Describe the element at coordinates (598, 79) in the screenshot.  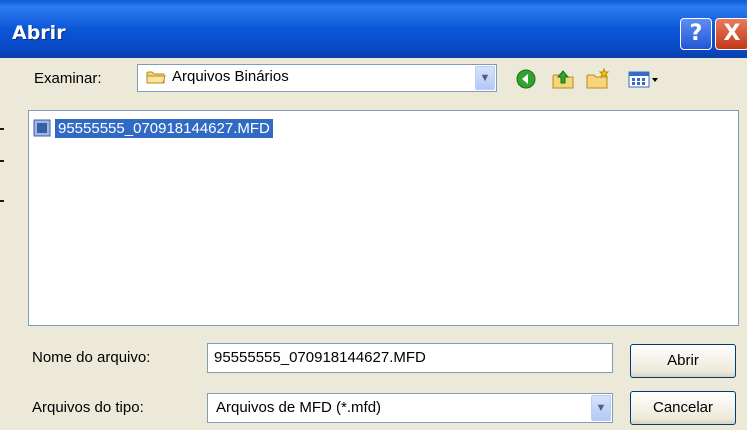
I see `new-folder-icon` at that location.